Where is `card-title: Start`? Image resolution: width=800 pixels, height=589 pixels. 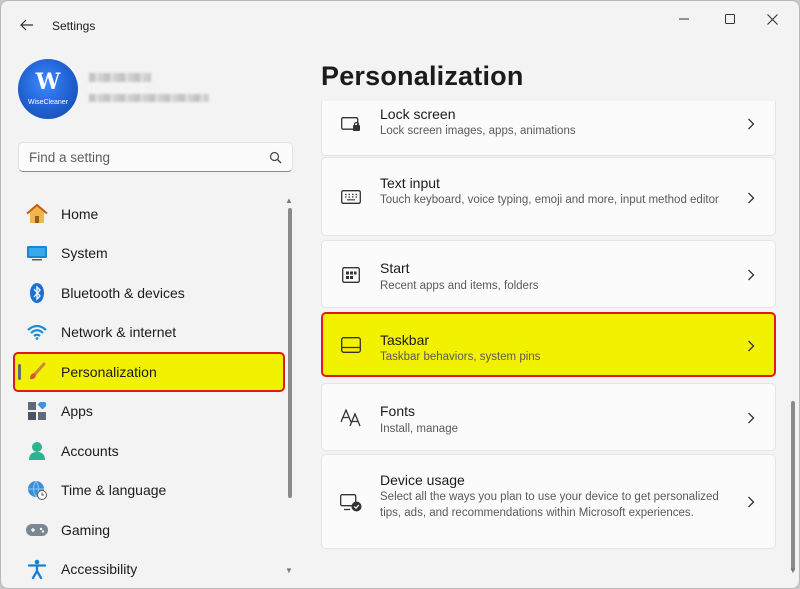 card-title: Start is located at coordinates (395, 268).